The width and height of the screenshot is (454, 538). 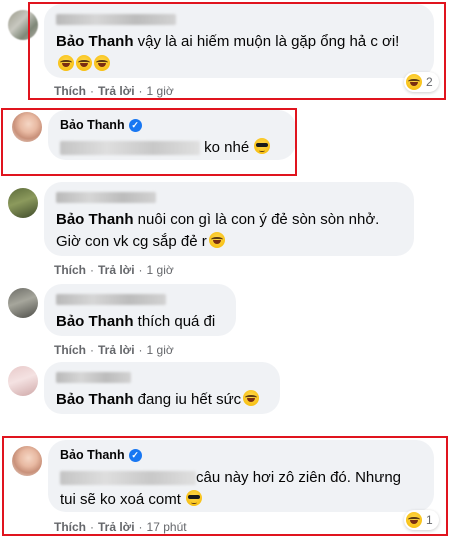 I want to click on reaction-badge: 1, so click(x=421, y=520).